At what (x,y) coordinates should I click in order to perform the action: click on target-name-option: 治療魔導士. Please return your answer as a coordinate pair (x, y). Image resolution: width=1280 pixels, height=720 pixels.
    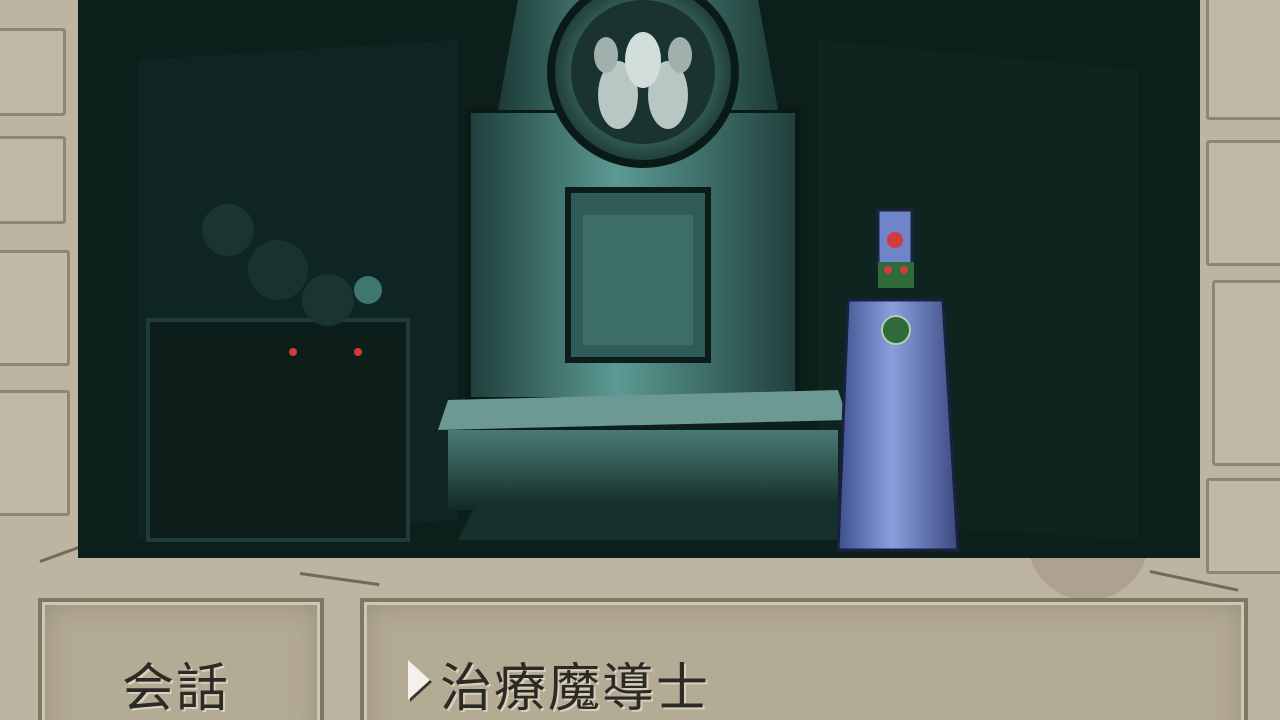
    Looking at the image, I should click on (575, 683).